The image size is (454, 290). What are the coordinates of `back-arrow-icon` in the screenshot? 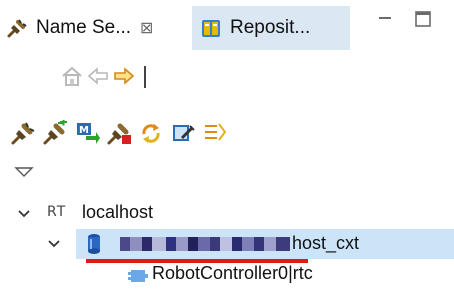 It's located at (98, 76).